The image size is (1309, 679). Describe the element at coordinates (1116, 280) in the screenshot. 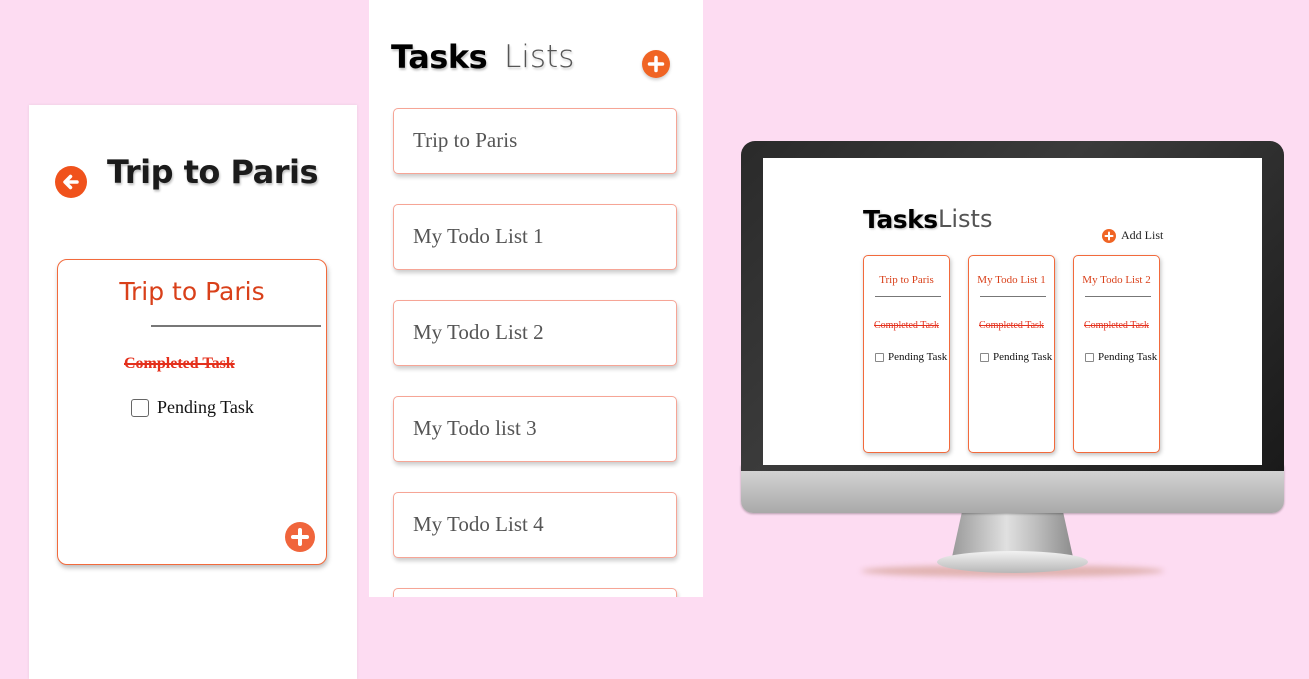

I see `card-title: My Todo List 2` at that location.